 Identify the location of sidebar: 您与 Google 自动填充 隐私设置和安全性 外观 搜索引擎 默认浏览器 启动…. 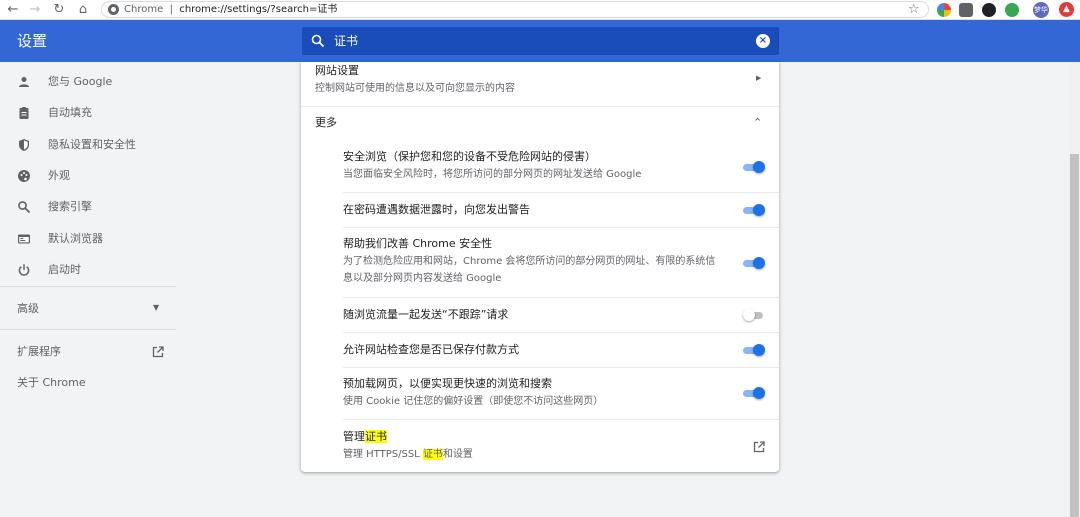
(88, 289).